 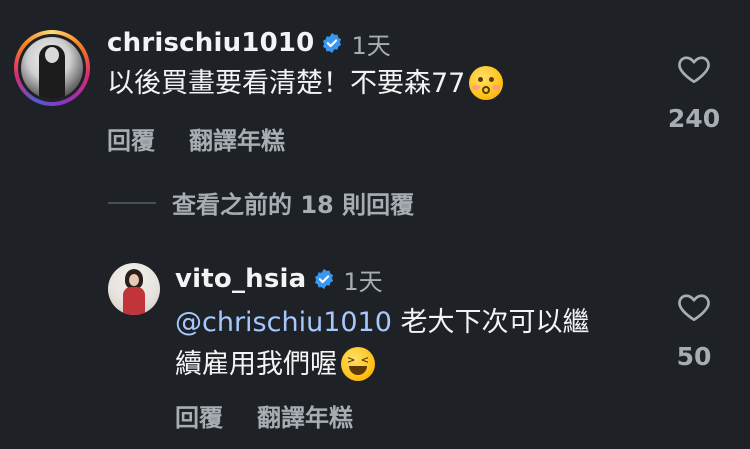 I want to click on comment-text: 以後買畫要看清楚！不要森77, so click(x=305, y=84).